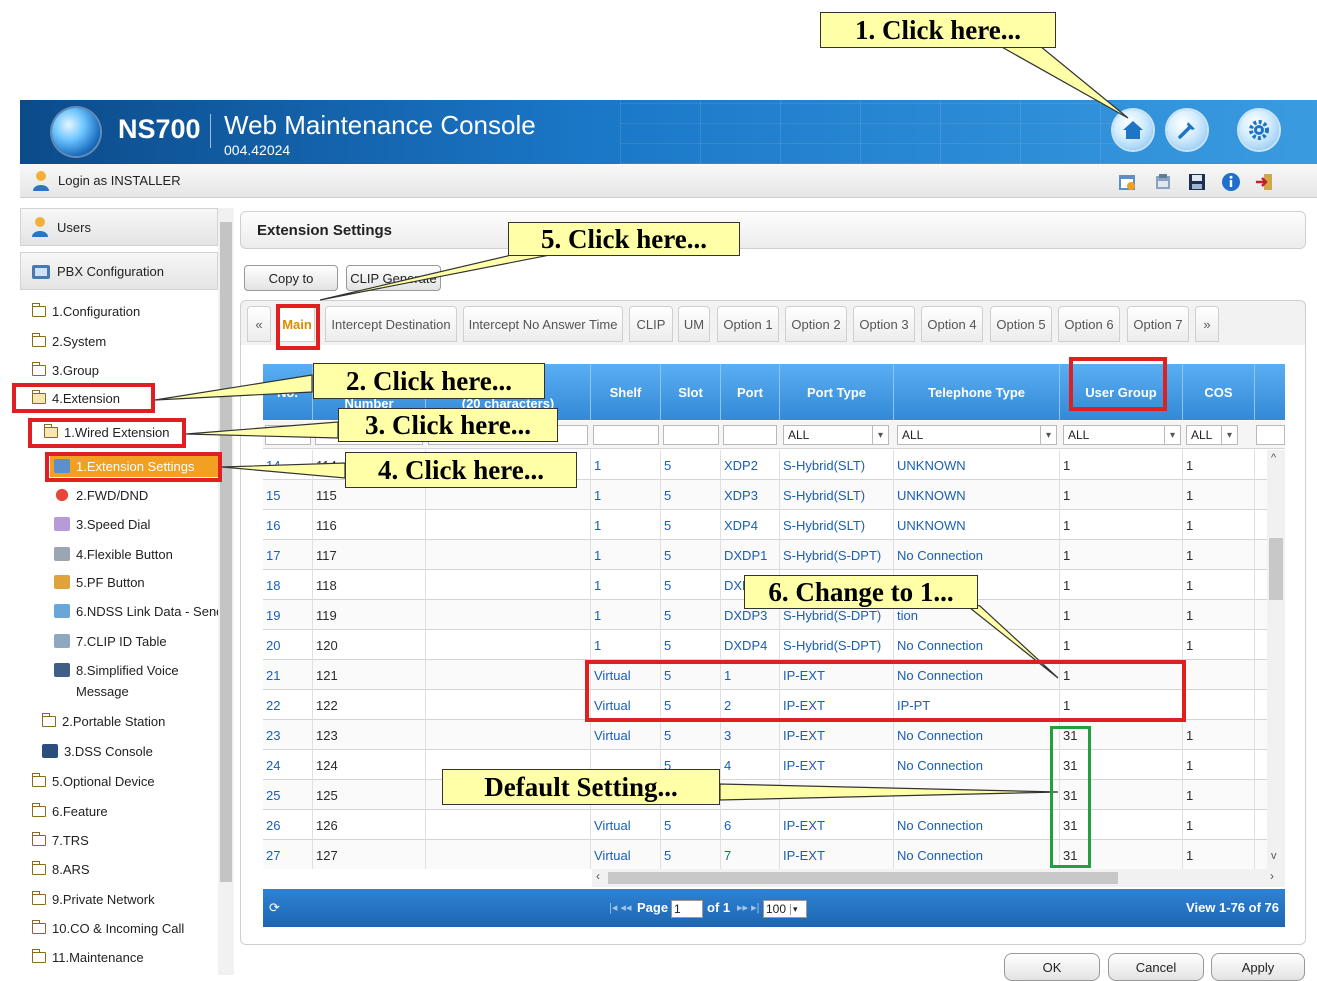 This screenshot has width=1317, height=981. Describe the element at coordinates (133, 467) in the screenshot. I see `highlight-extension-settings` at that location.